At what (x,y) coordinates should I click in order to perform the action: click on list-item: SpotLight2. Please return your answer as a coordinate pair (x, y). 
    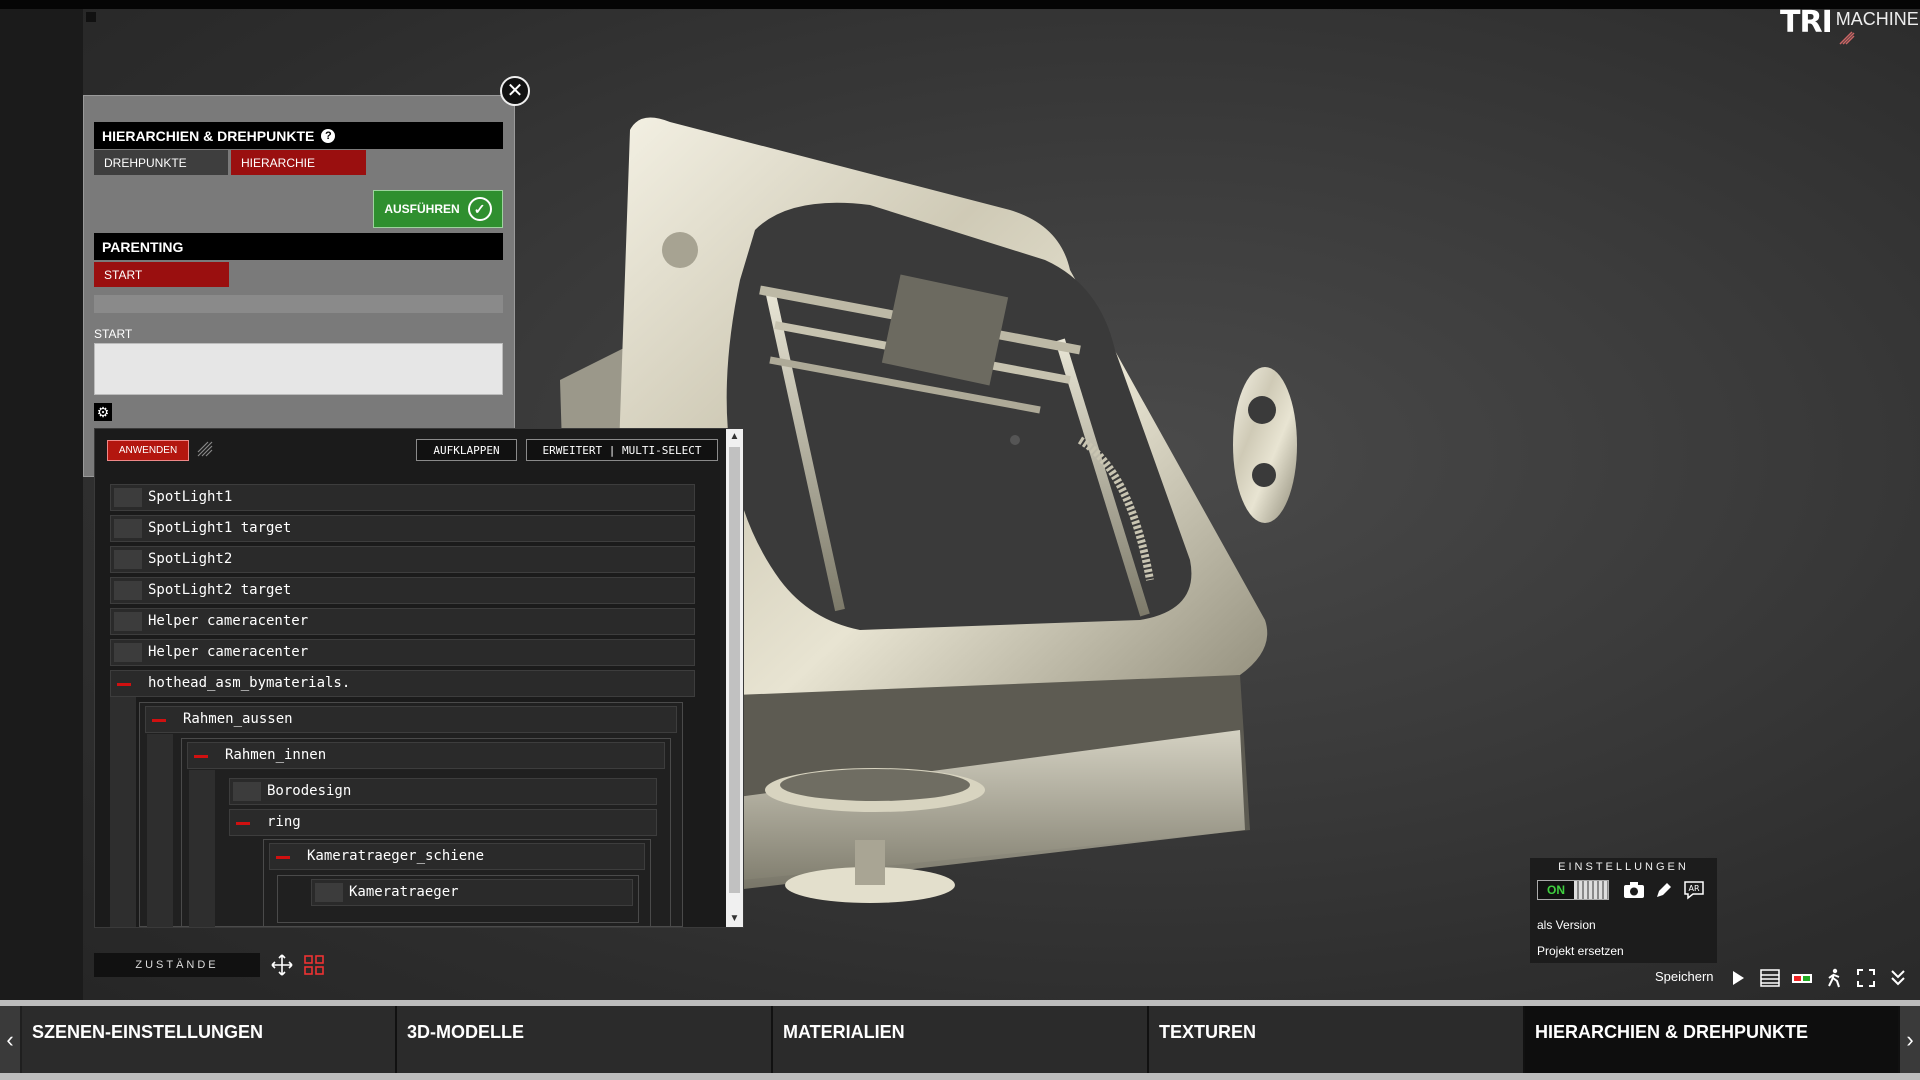
    Looking at the image, I should click on (402, 559).